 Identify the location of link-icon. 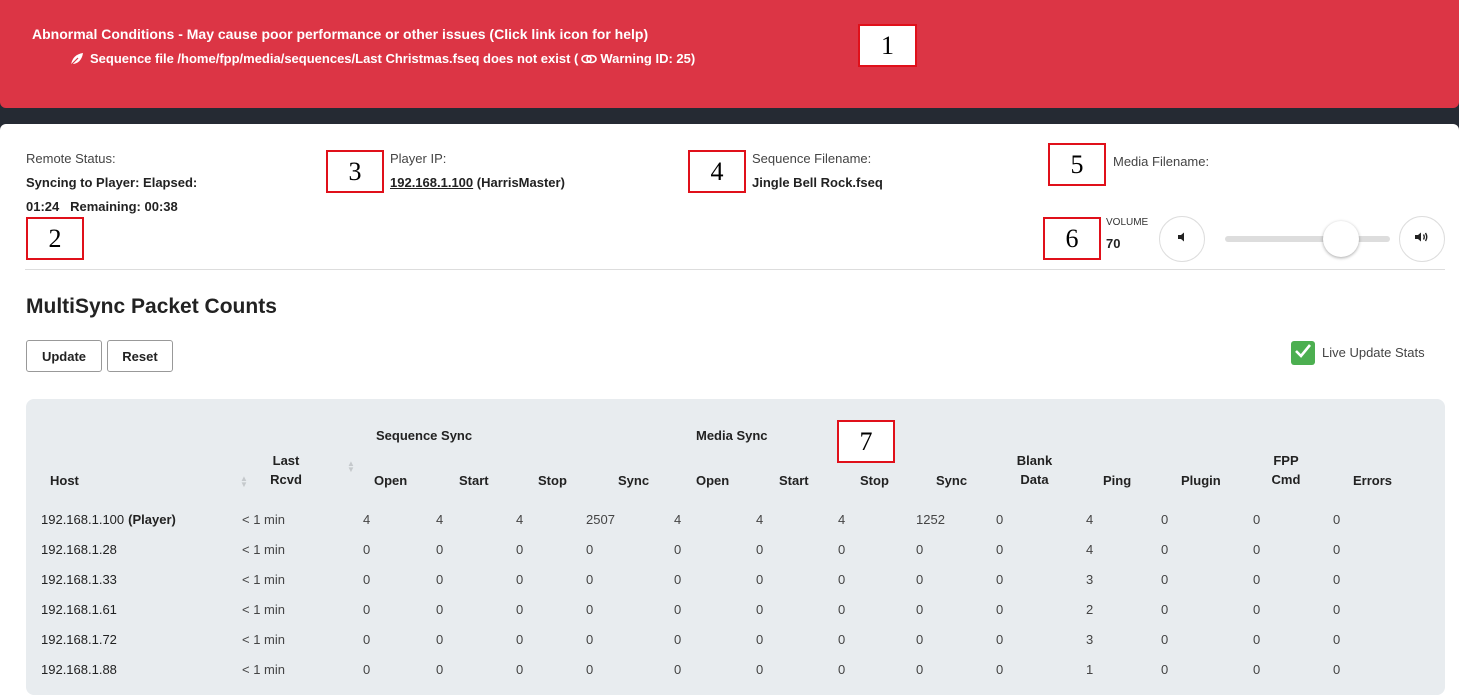
(589, 59).